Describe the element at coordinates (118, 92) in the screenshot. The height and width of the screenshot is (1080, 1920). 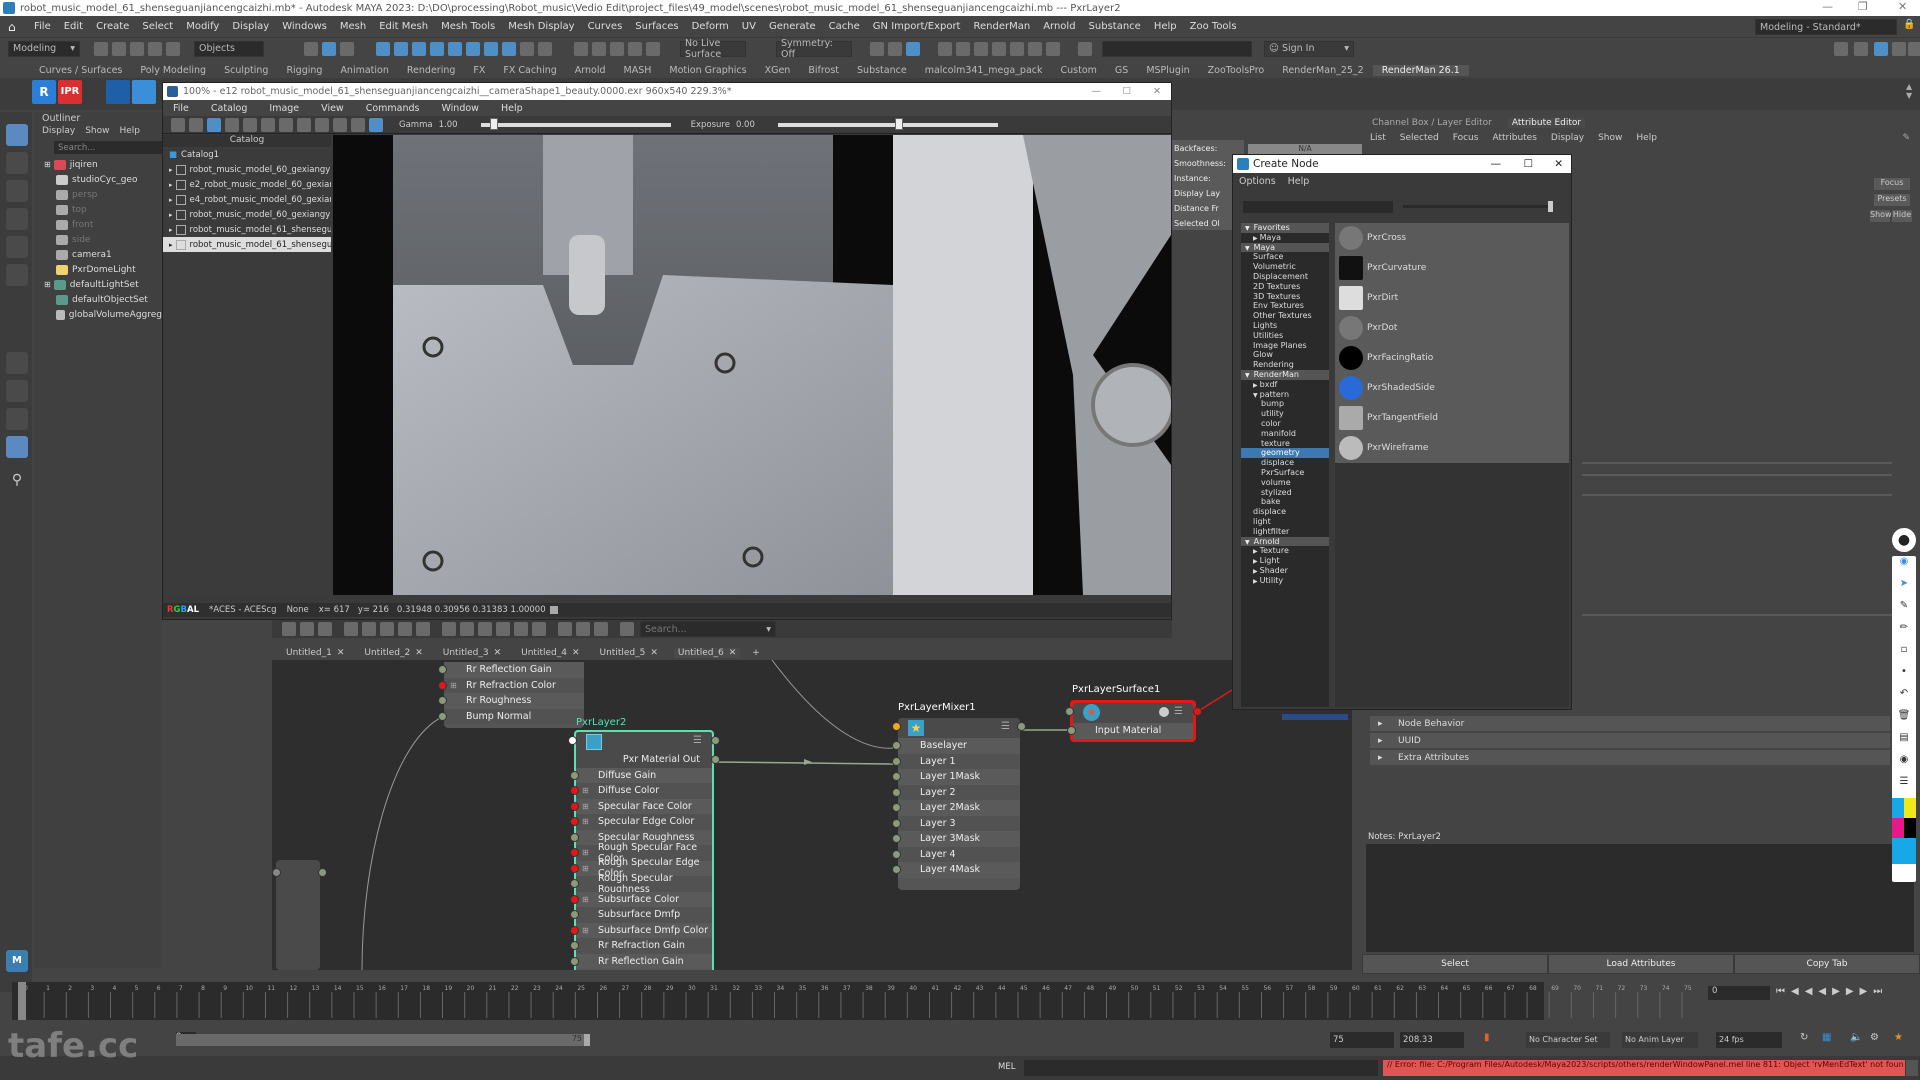
I see `shelf-renderman-button` at that location.